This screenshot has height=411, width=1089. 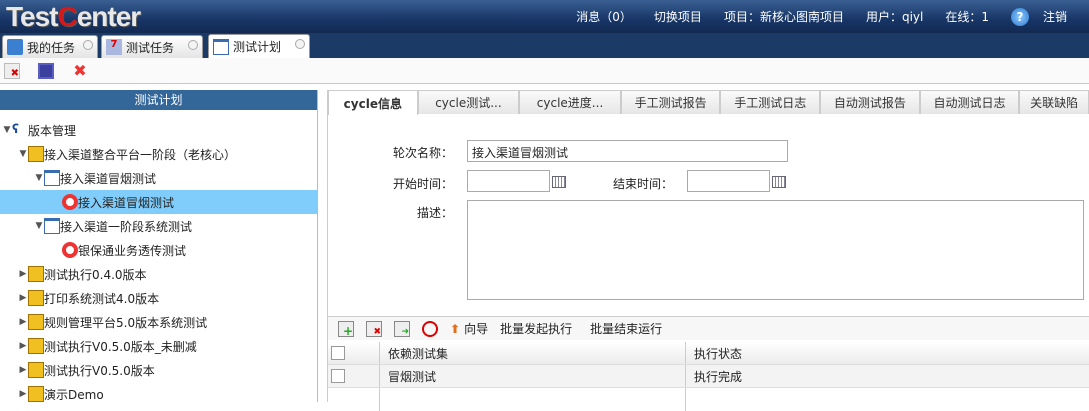 I want to click on cell-status: 执行完成, so click(x=718, y=376).